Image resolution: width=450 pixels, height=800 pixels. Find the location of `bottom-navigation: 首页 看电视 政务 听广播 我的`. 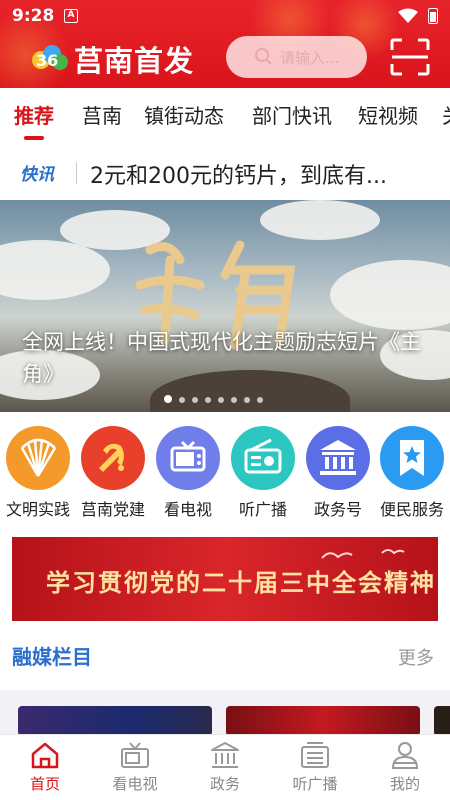

bottom-navigation: 首页 看电视 政务 听广播 我的 is located at coordinates (225, 767).